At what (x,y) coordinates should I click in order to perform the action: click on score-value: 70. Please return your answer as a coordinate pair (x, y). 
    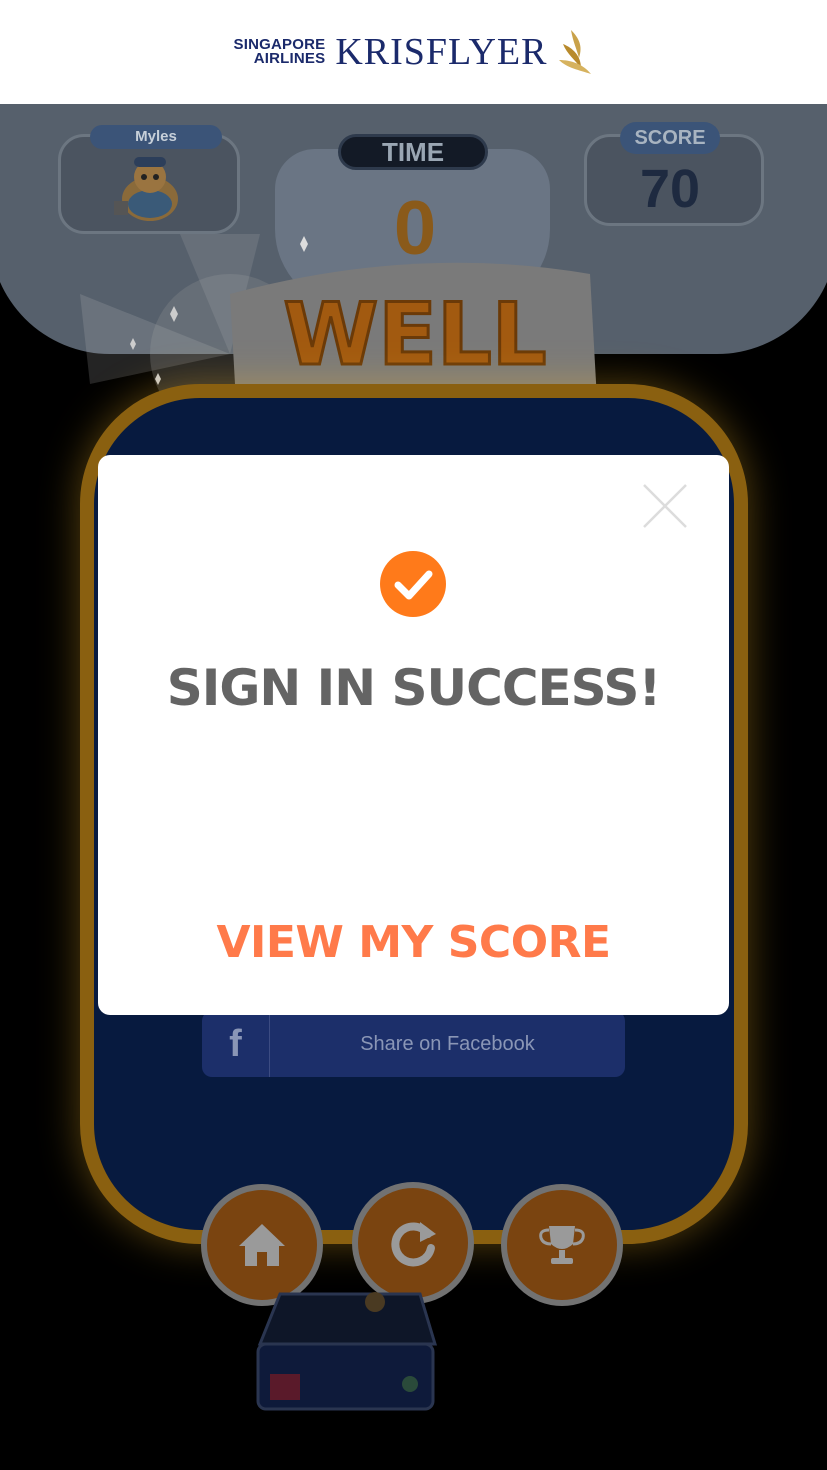
    Looking at the image, I should click on (670, 189).